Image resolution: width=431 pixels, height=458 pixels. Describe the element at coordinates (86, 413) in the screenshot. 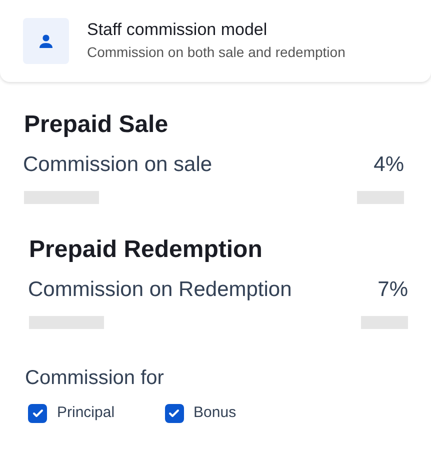

I see `checkbox-label: Principal` at that location.